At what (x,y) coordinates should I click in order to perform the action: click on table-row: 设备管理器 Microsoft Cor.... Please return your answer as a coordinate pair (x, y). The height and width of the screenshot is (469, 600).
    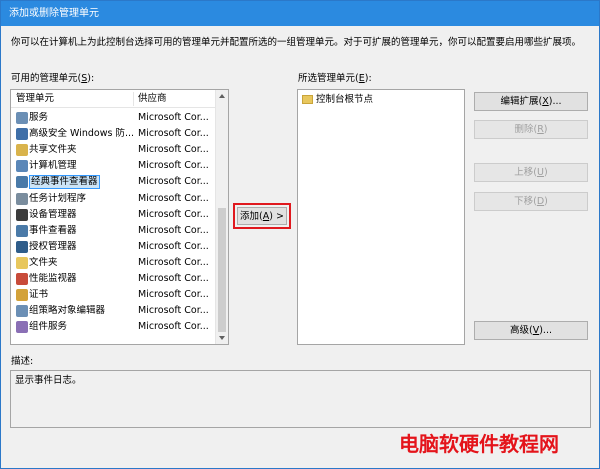
    Looking at the image, I should click on (113, 215).